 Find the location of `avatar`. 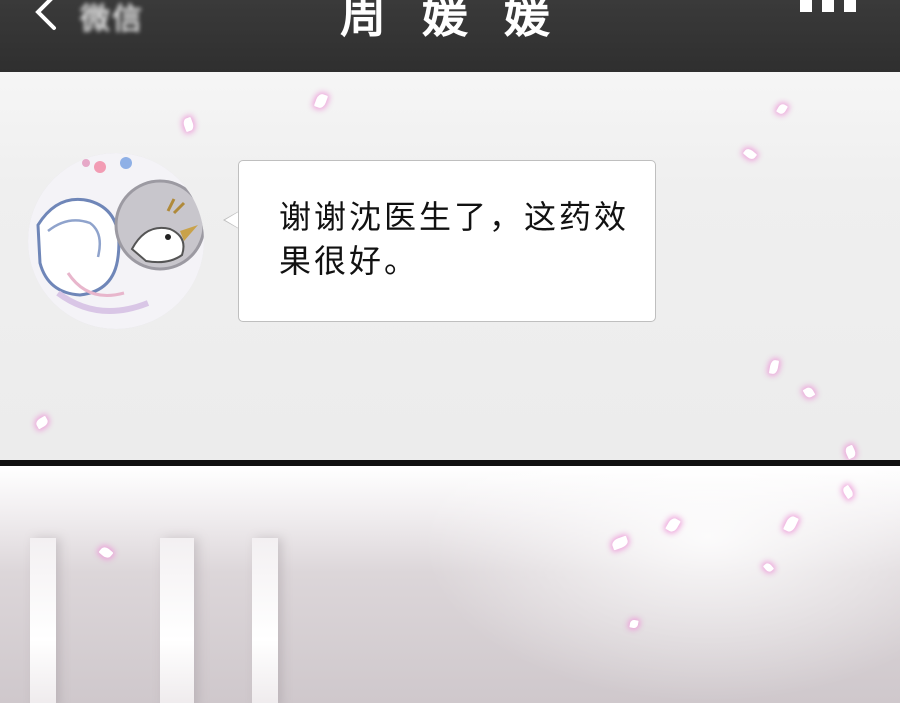

avatar is located at coordinates (116, 241).